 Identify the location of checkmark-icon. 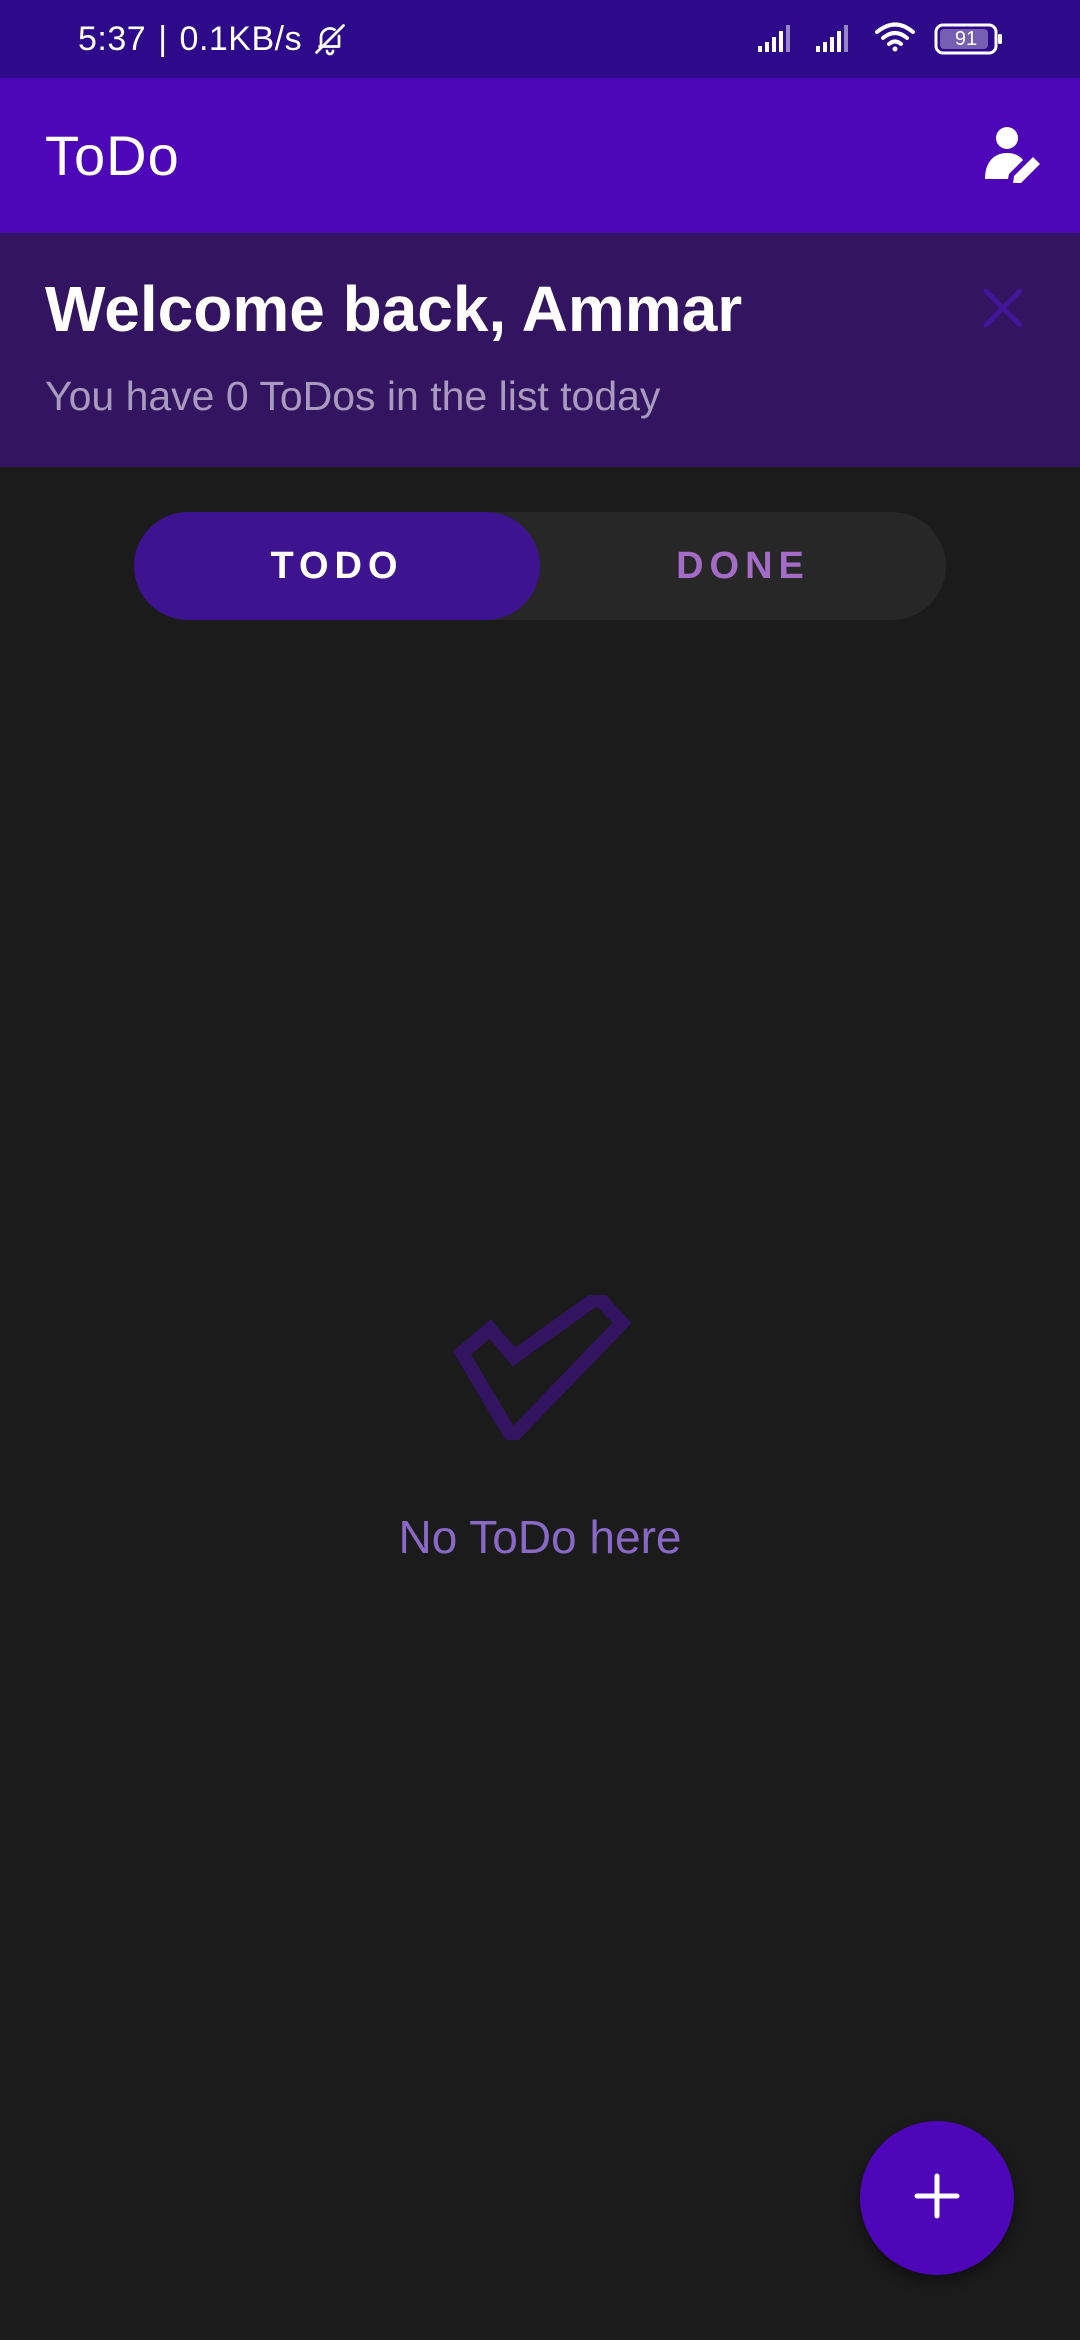
(542, 1368).